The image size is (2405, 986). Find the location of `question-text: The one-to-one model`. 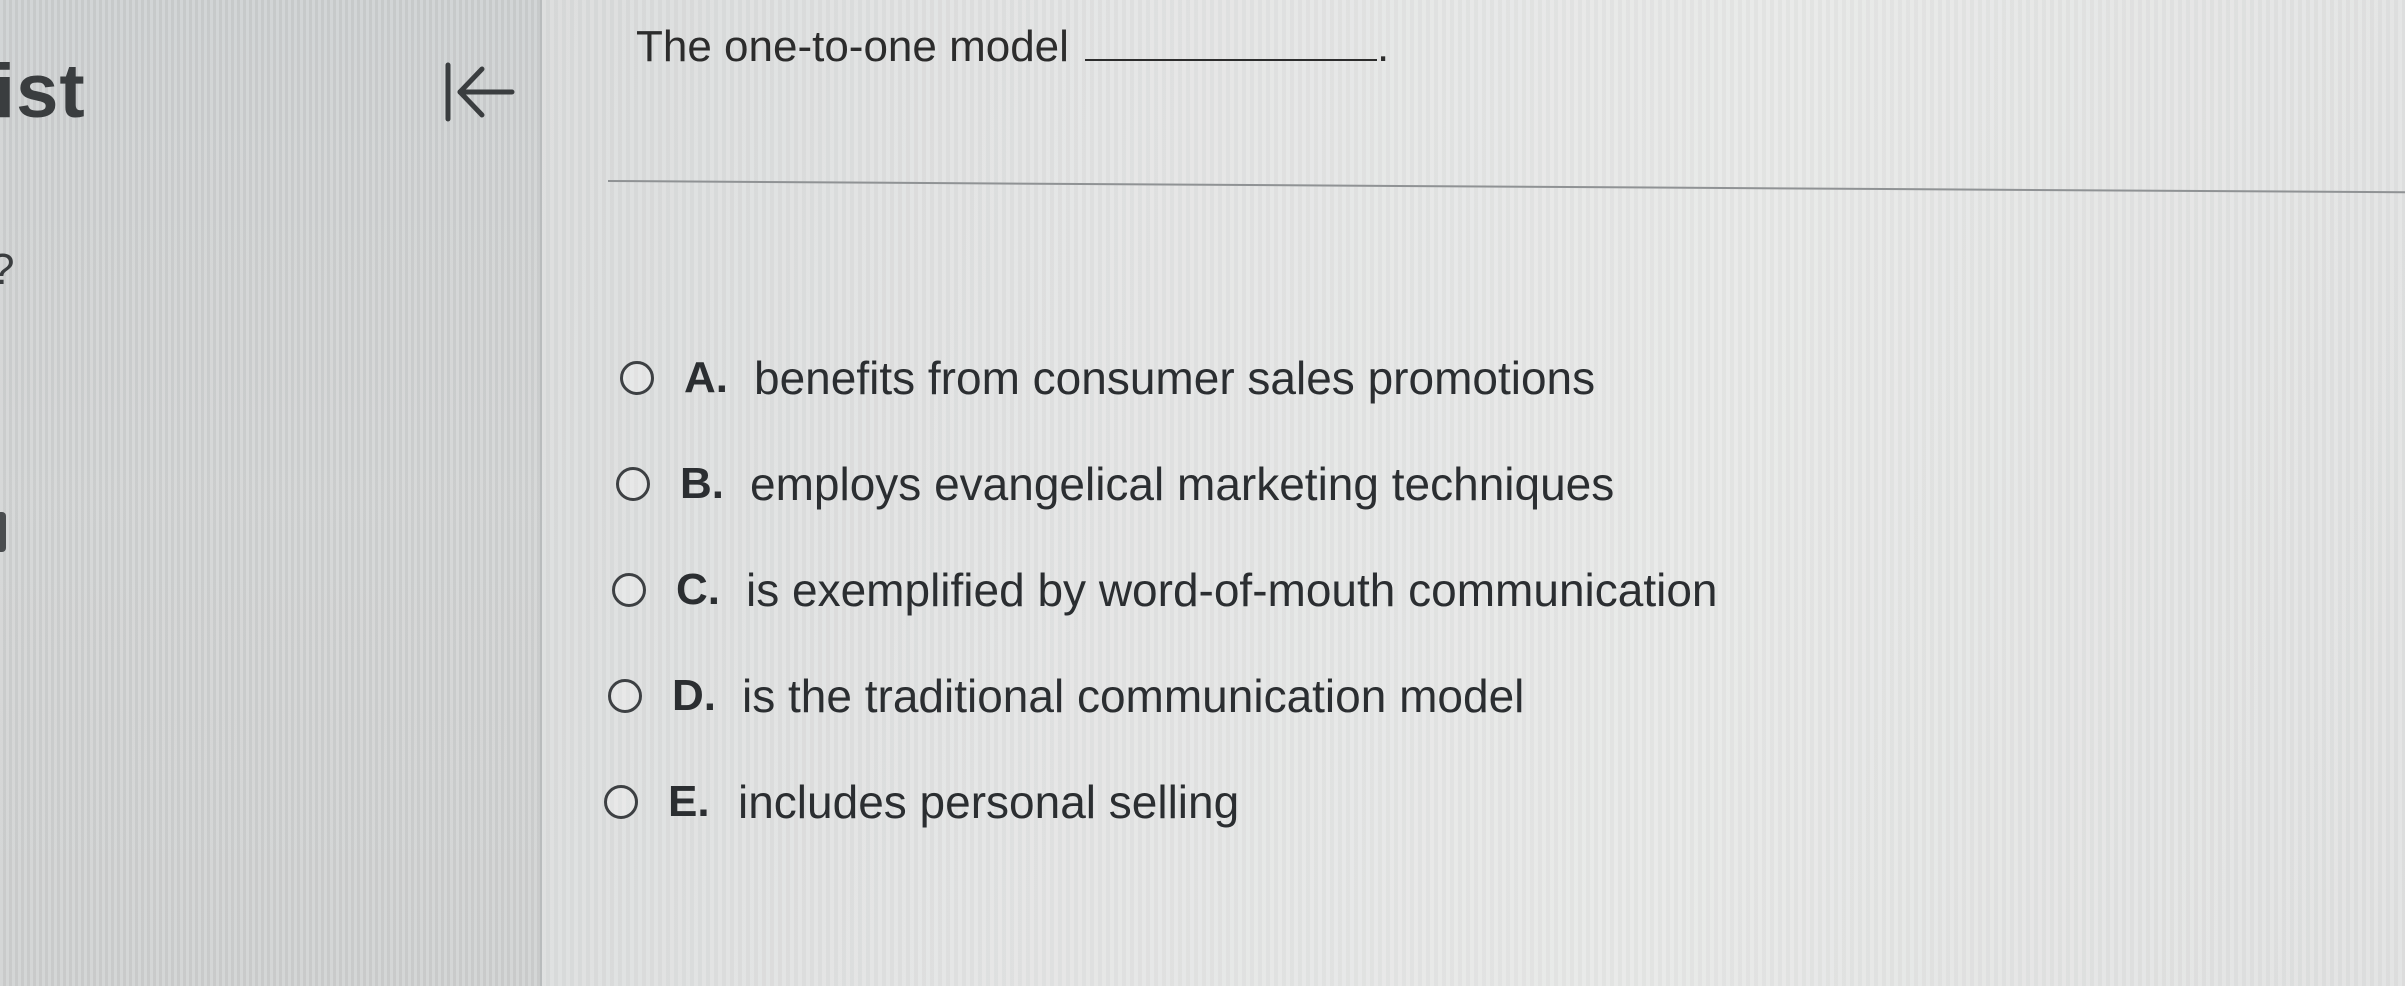

question-text: The one-to-one model is located at coordinates (852, 46).